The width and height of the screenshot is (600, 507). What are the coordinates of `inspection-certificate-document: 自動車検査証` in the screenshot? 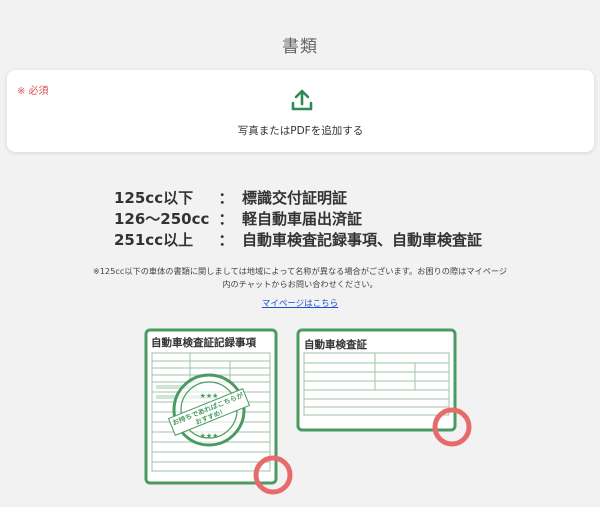 It's located at (376, 380).